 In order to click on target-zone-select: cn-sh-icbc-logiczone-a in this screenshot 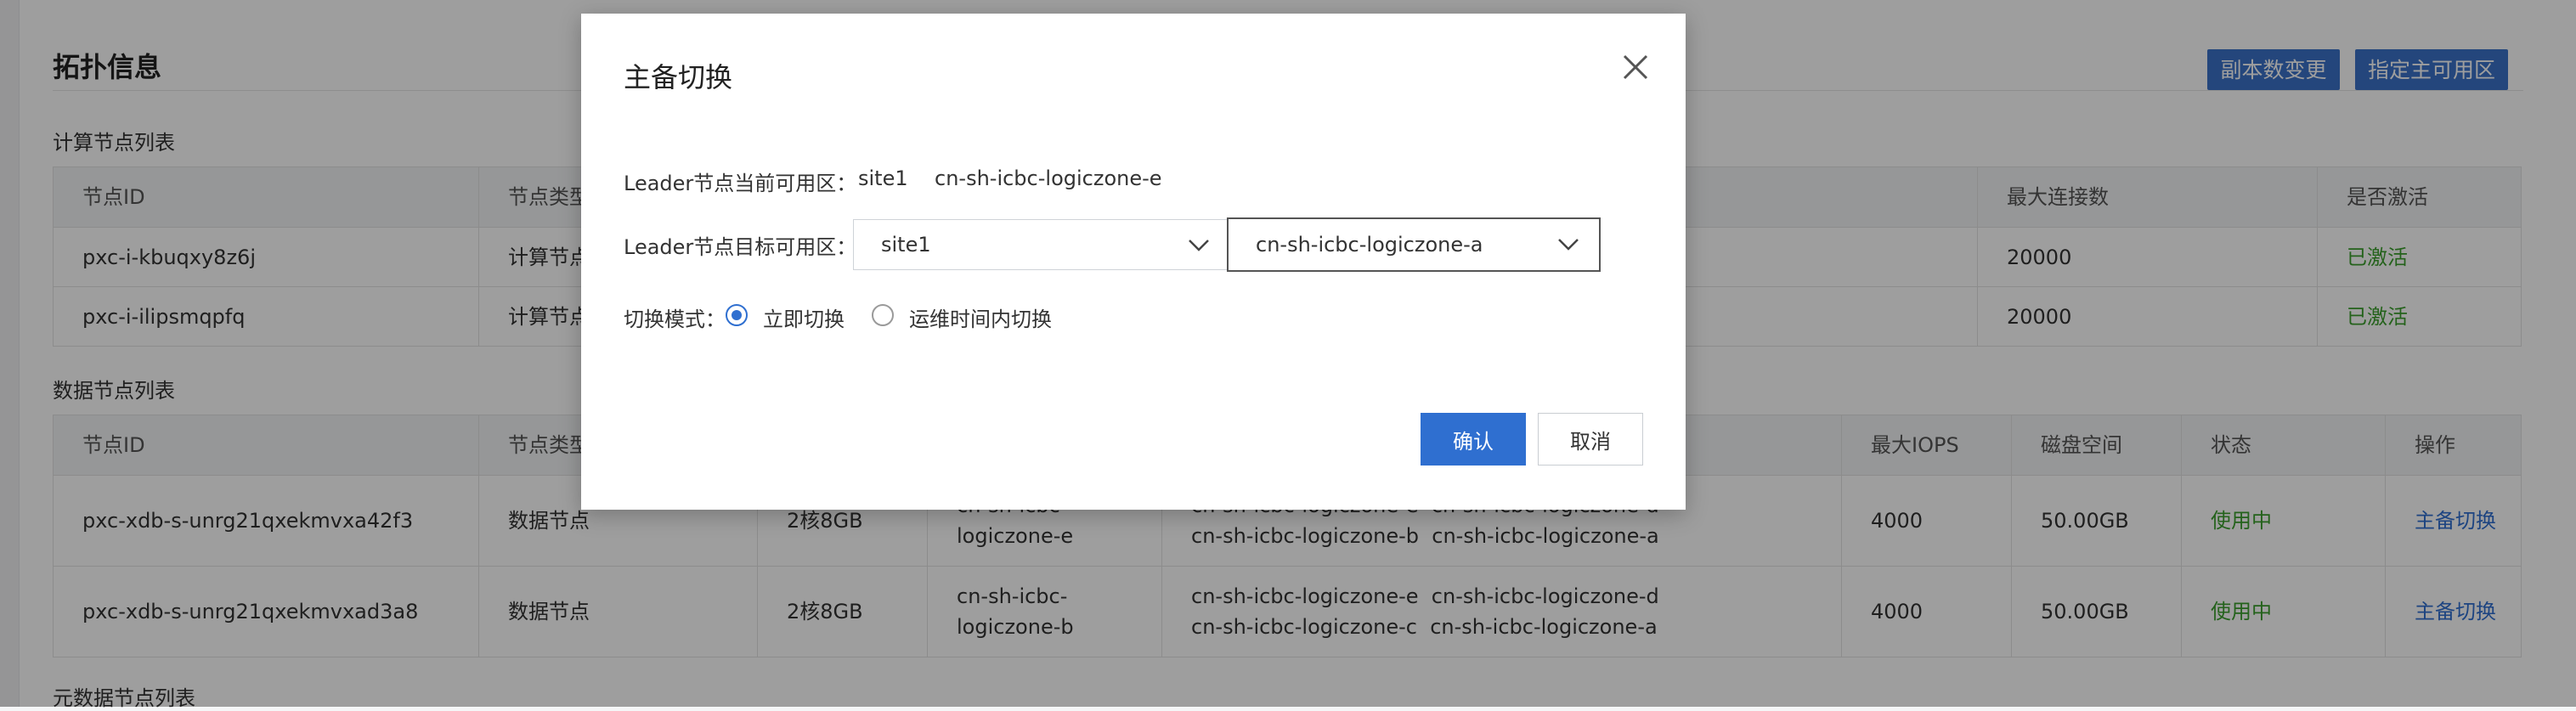, I will do `click(1414, 245)`.